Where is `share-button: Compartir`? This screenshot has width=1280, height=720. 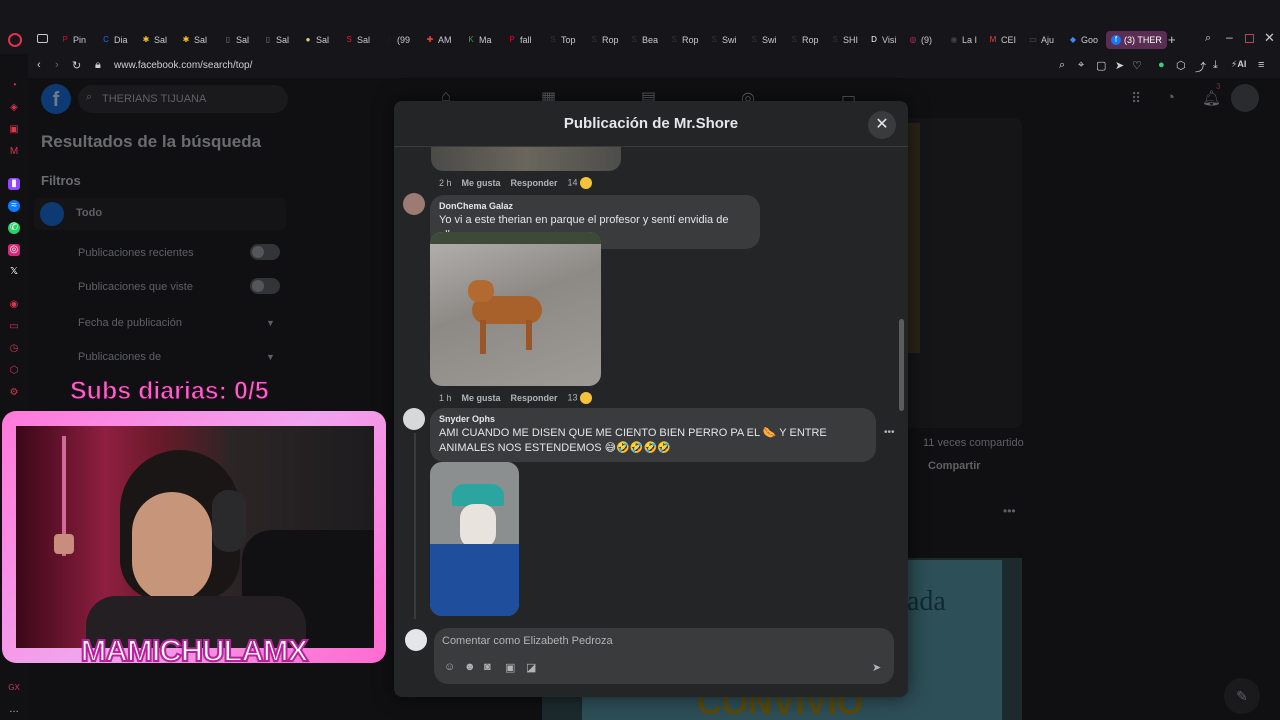
share-button: Compartir is located at coordinates (954, 466).